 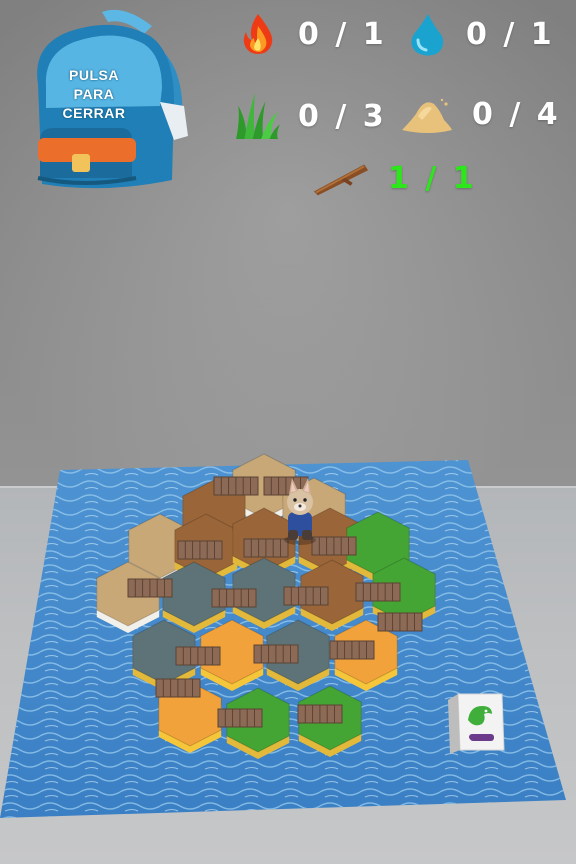 What do you see at coordinates (258, 116) in the screenshot?
I see `grass-icon` at bounding box center [258, 116].